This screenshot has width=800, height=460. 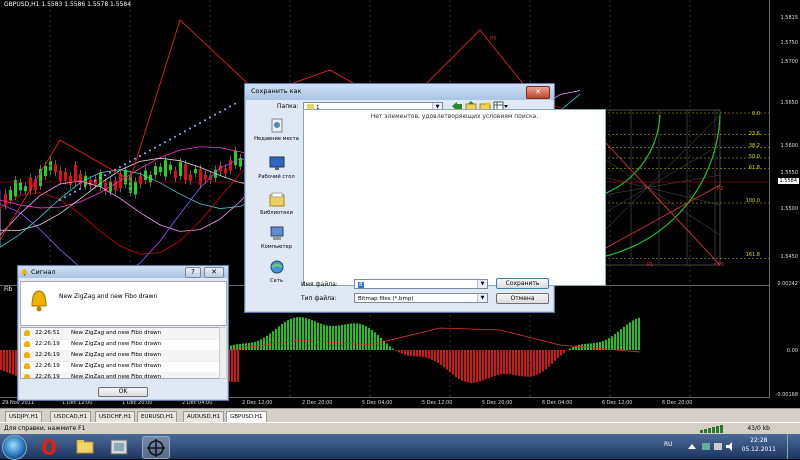 I want to click on opera-icon, so click(x=49, y=446).